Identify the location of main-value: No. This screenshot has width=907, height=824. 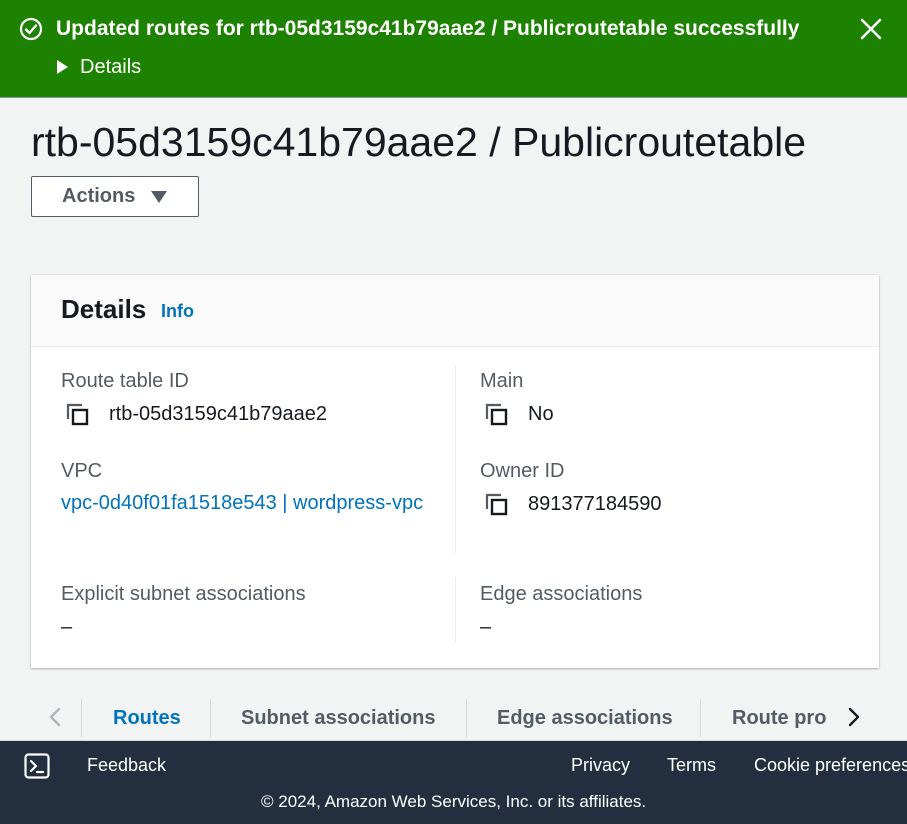
(541, 414).